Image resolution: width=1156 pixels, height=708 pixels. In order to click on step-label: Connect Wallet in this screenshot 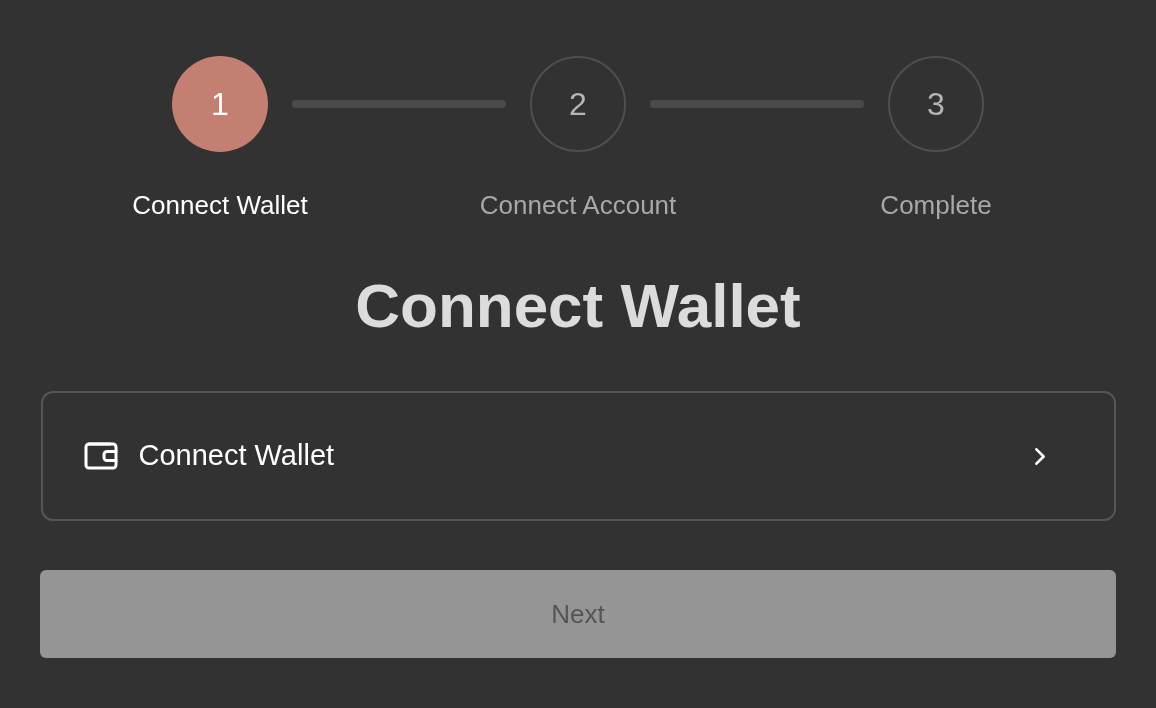, I will do `click(220, 205)`.